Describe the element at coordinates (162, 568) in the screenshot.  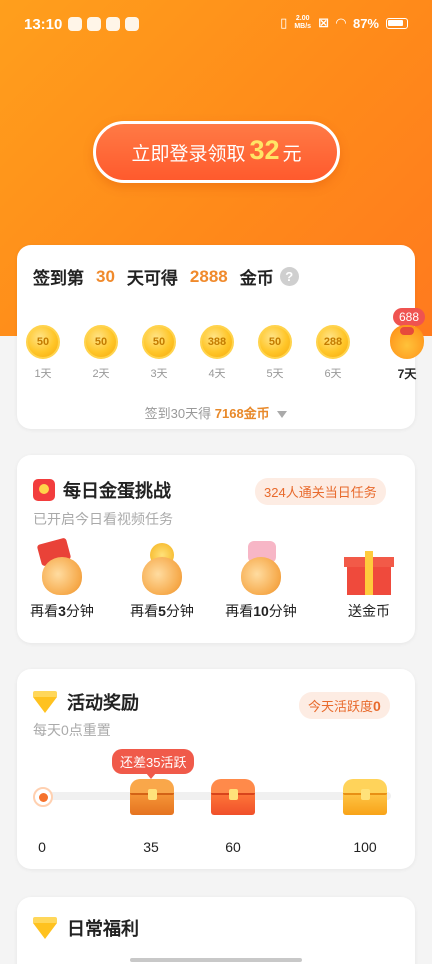
I see `coin-egg-icon` at that location.